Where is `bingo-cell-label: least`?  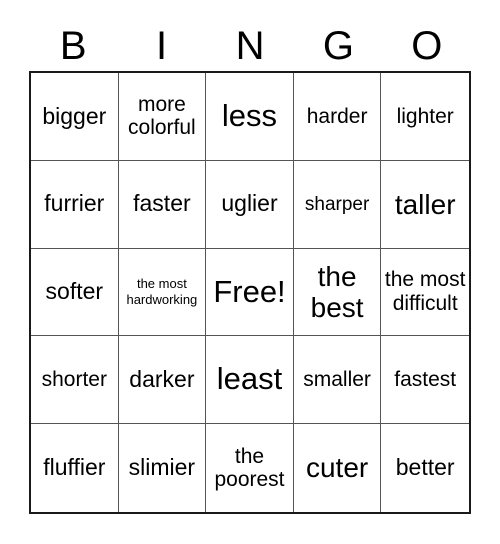 bingo-cell-label: least is located at coordinates (249, 379).